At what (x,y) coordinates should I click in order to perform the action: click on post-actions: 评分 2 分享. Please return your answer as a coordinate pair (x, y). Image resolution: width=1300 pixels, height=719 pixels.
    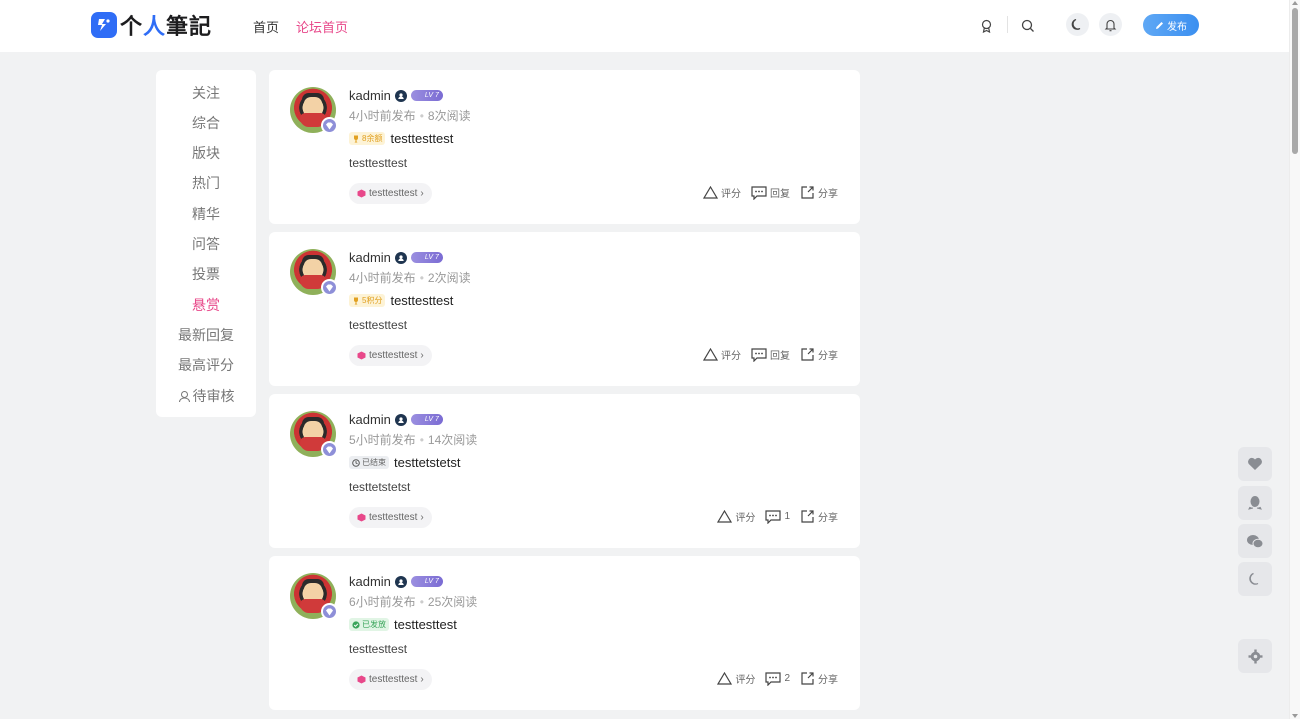
    Looking at the image, I should click on (777, 678).